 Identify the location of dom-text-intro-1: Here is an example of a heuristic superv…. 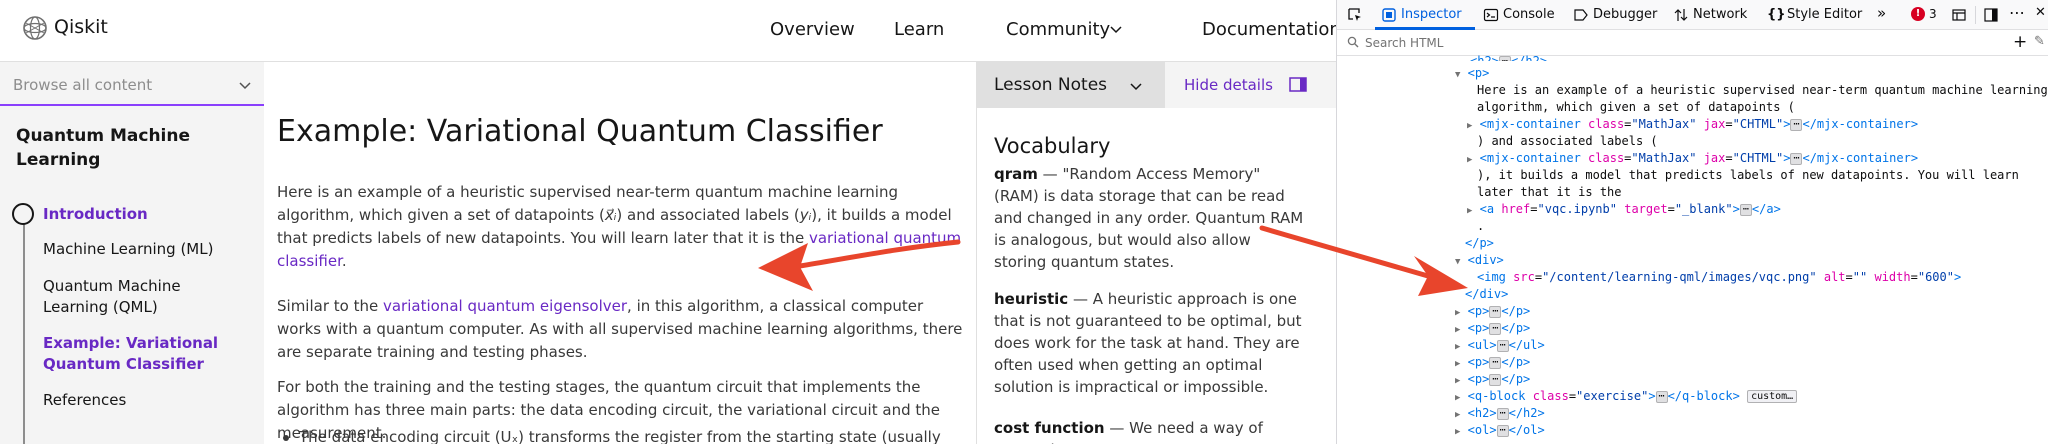
(1762, 90).